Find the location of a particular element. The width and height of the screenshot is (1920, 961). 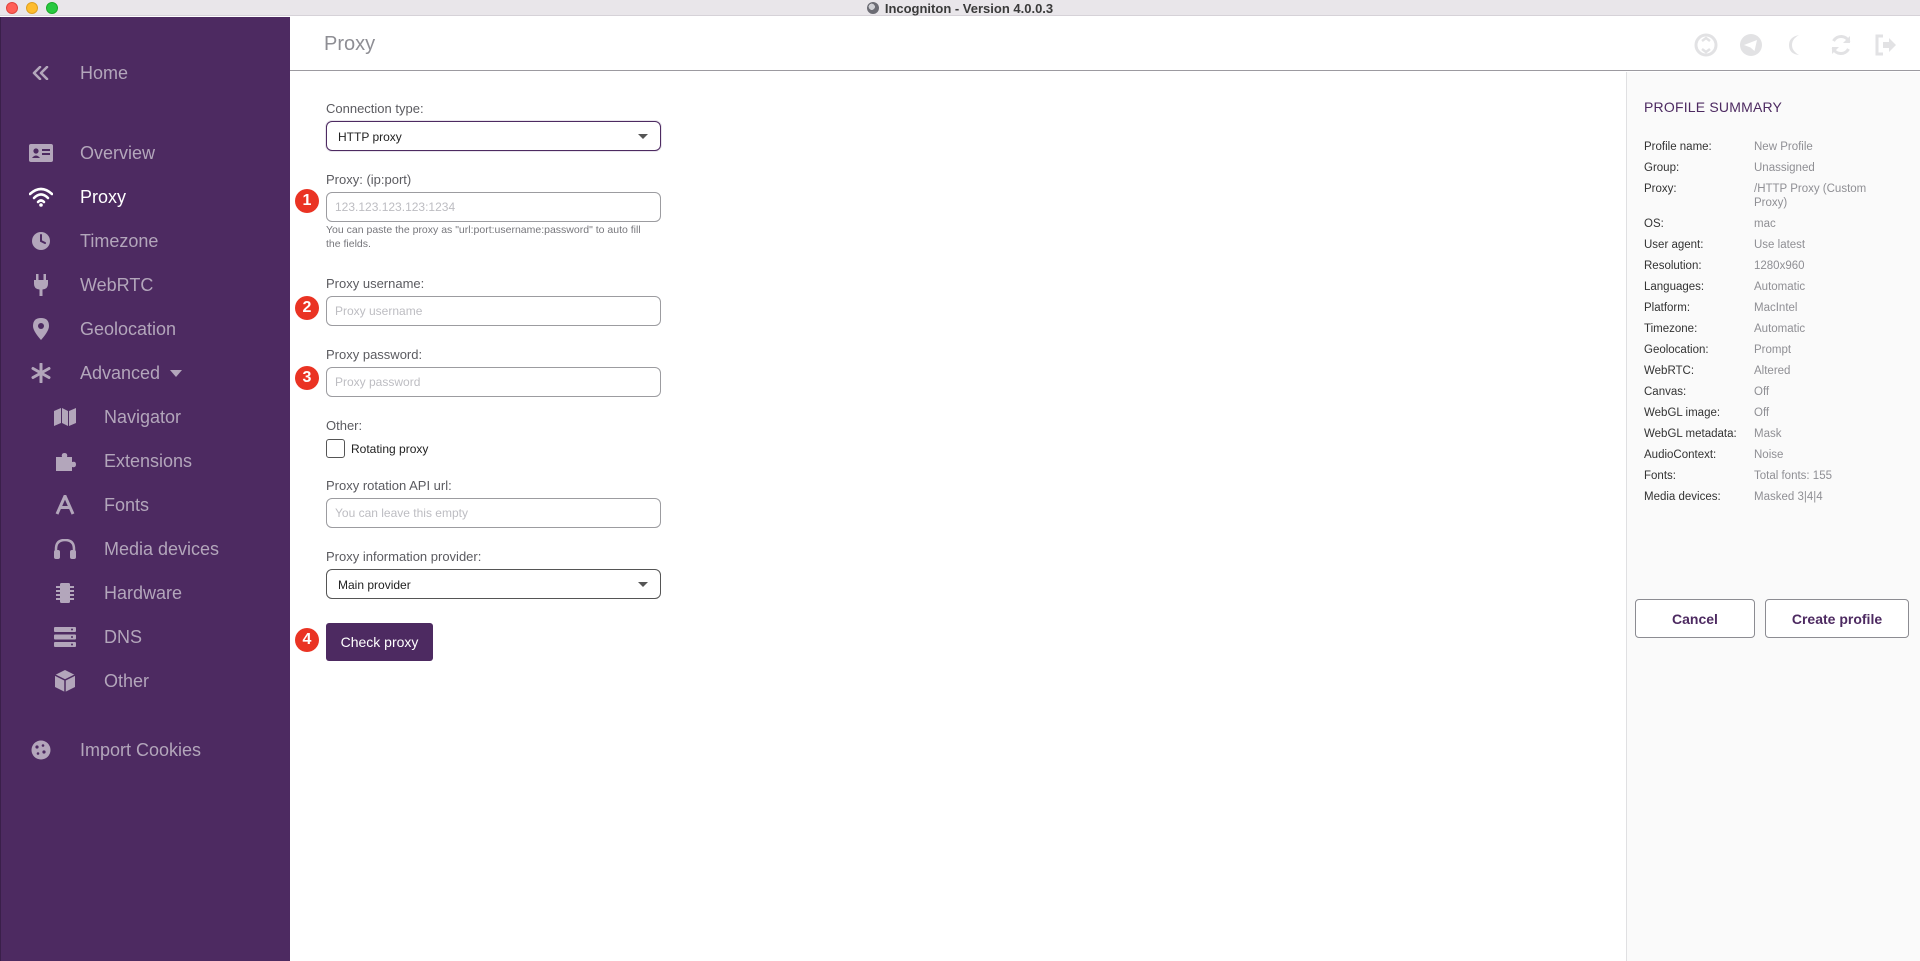

double-chevron-left-icon is located at coordinates (41, 73).